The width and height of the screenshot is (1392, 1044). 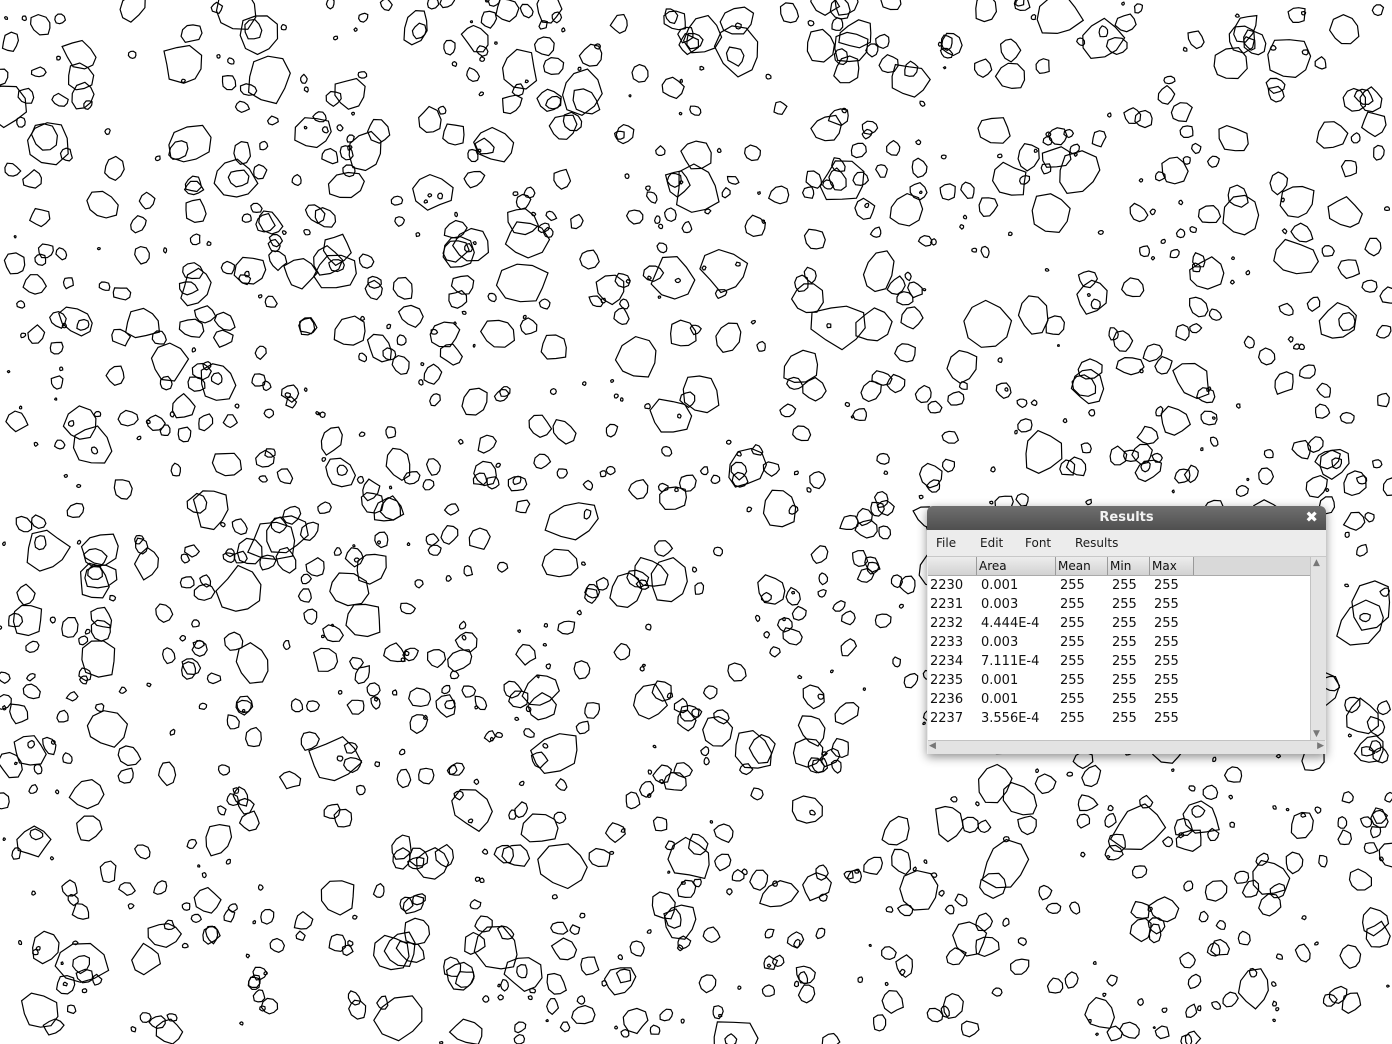 What do you see at coordinates (1320, 746) in the screenshot?
I see `scroll-right-icon: ▶` at bounding box center [1320, 746].